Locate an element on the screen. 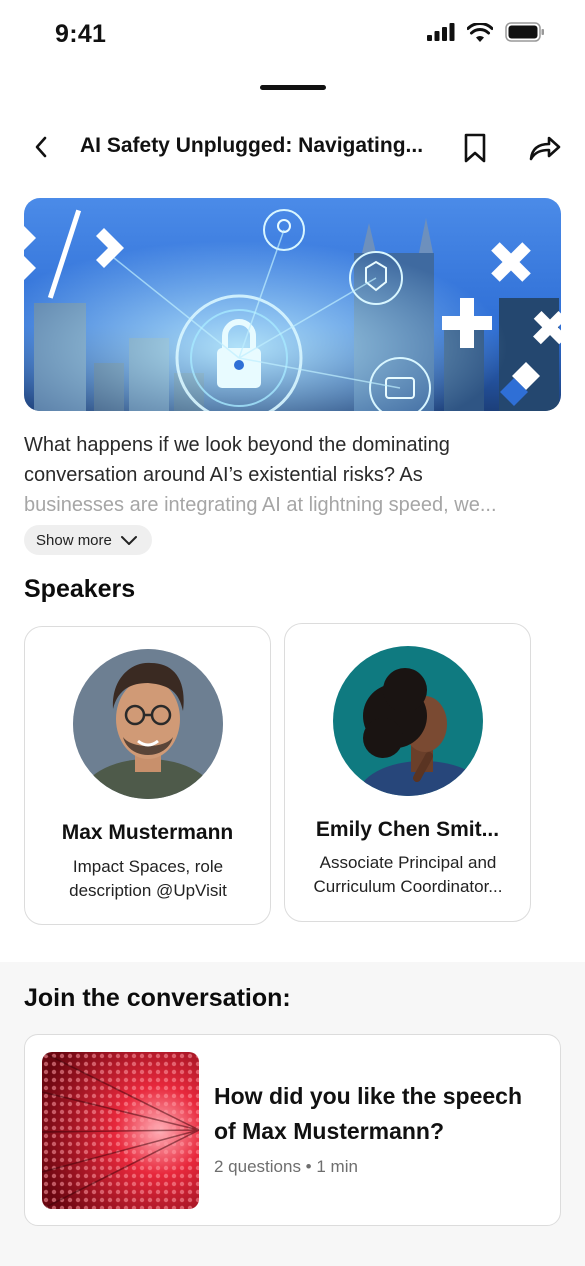 Image resolution: width=585 pixels, height=1266 pixels. share-button is located at coordinates (545, 148).